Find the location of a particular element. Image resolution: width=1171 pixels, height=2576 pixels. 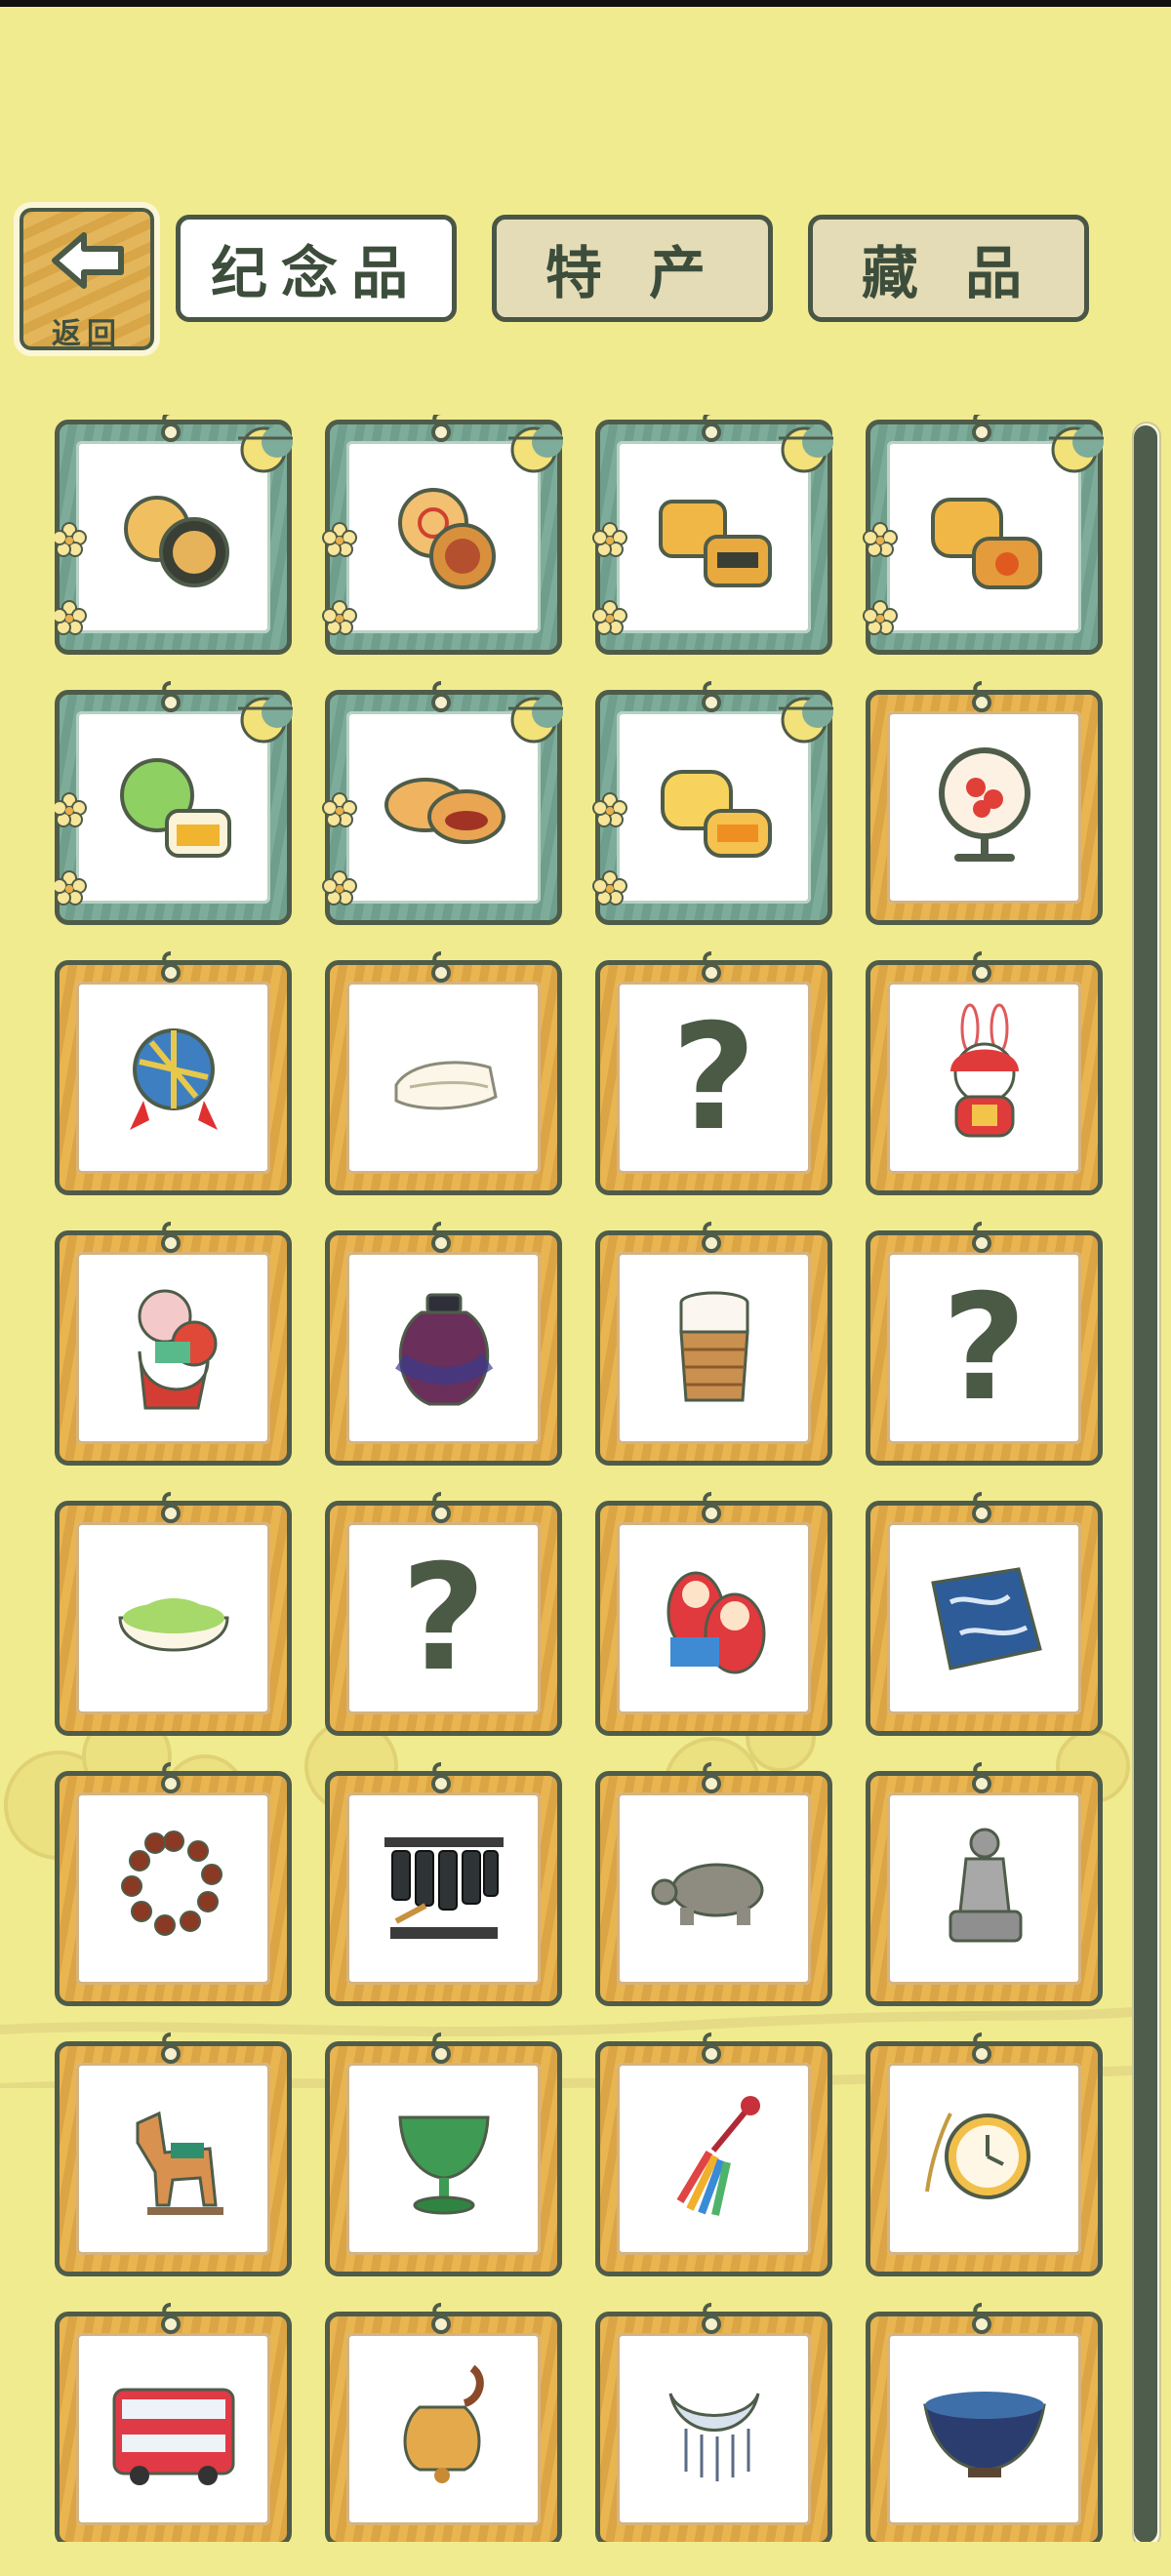

tang-horse-icon is located at coordinates (174, 2159).